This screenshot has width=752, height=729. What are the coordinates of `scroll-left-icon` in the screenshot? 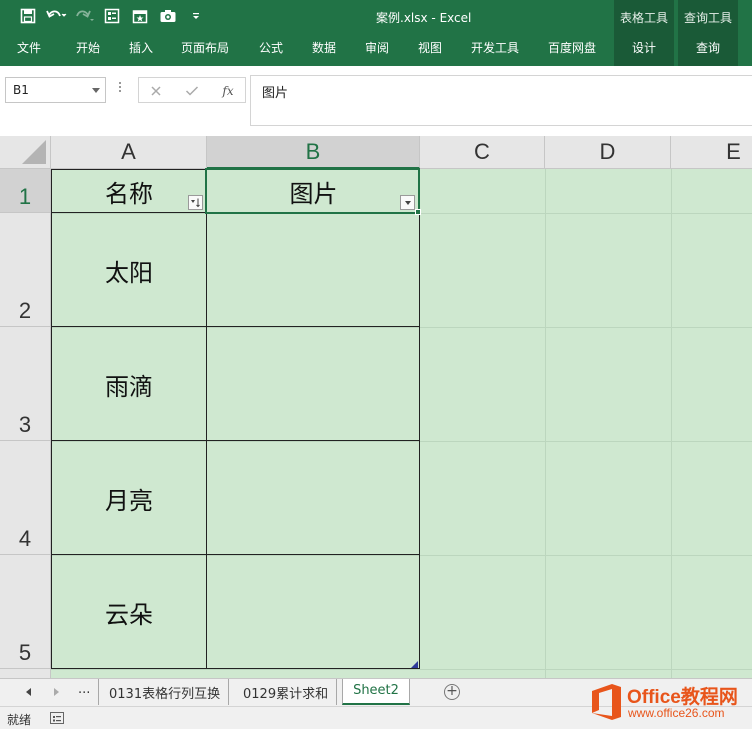 It's located at (28, 692).